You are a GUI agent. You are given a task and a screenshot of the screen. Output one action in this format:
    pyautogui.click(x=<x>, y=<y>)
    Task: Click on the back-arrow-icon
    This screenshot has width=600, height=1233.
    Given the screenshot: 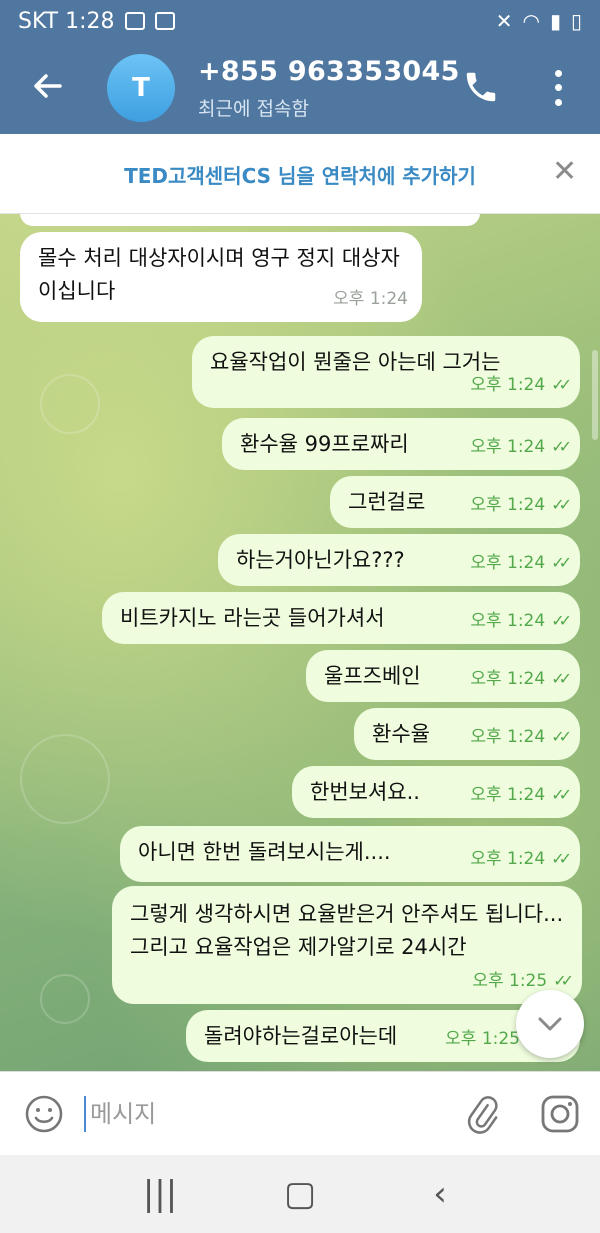 What is the action you would take?
    pyautogui.click(x=48, y=90)
    